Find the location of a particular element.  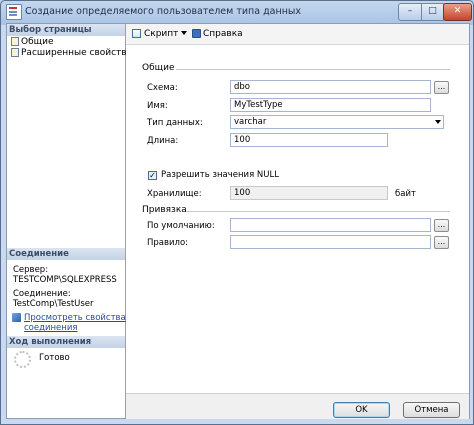

schema-field: dbo is located at coordinates (330, 87).